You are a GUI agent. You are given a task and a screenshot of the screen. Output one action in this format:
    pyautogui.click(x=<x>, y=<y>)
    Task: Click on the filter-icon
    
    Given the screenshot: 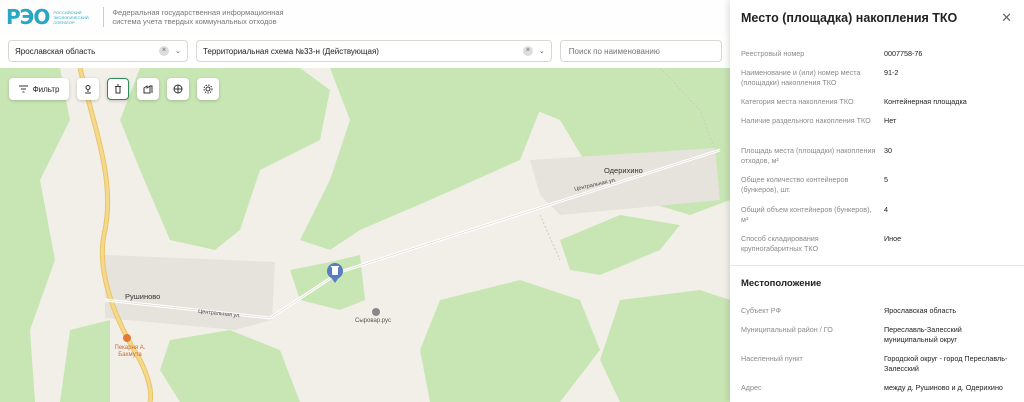 What is the action you would take?
    pyautogui.click(x=23, y=89)
    